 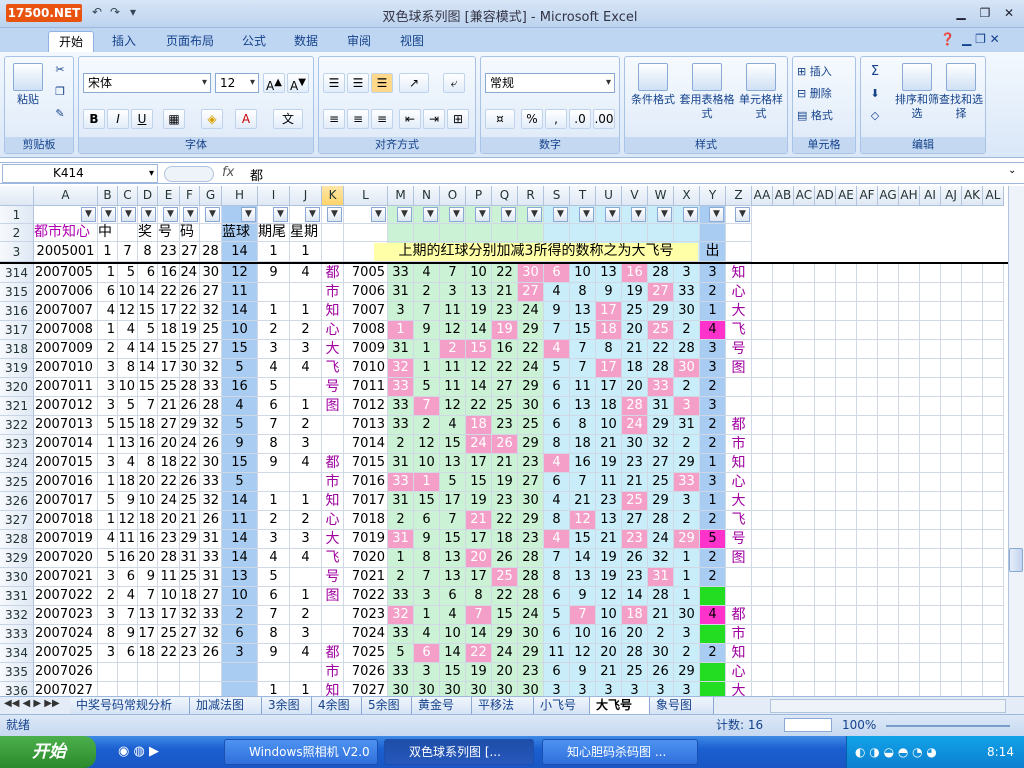 I want to click on data-cell: 31, so click(x=401, y=349).